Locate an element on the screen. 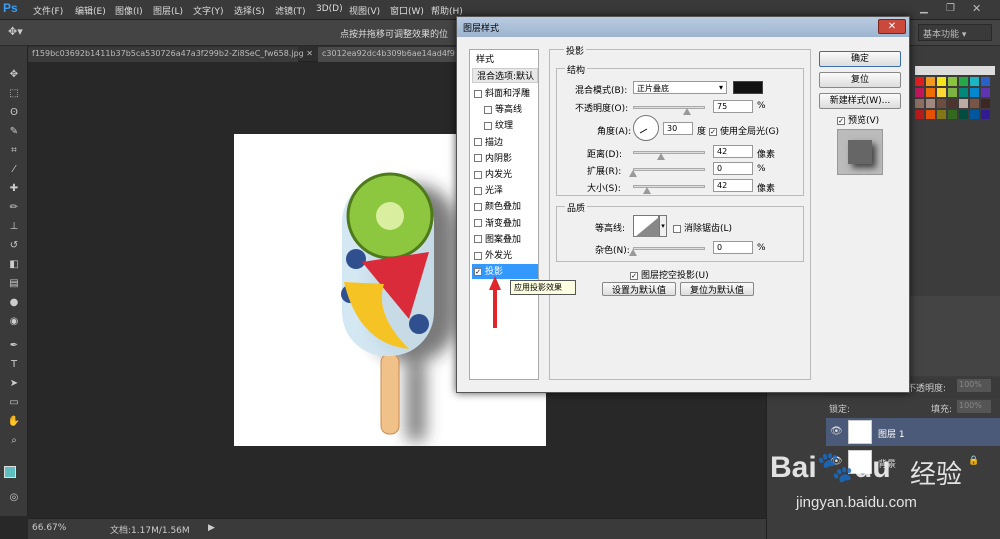 This screenshot has width=1000, height=539. style-item: 光泽 is located at coordinates (505, 190).